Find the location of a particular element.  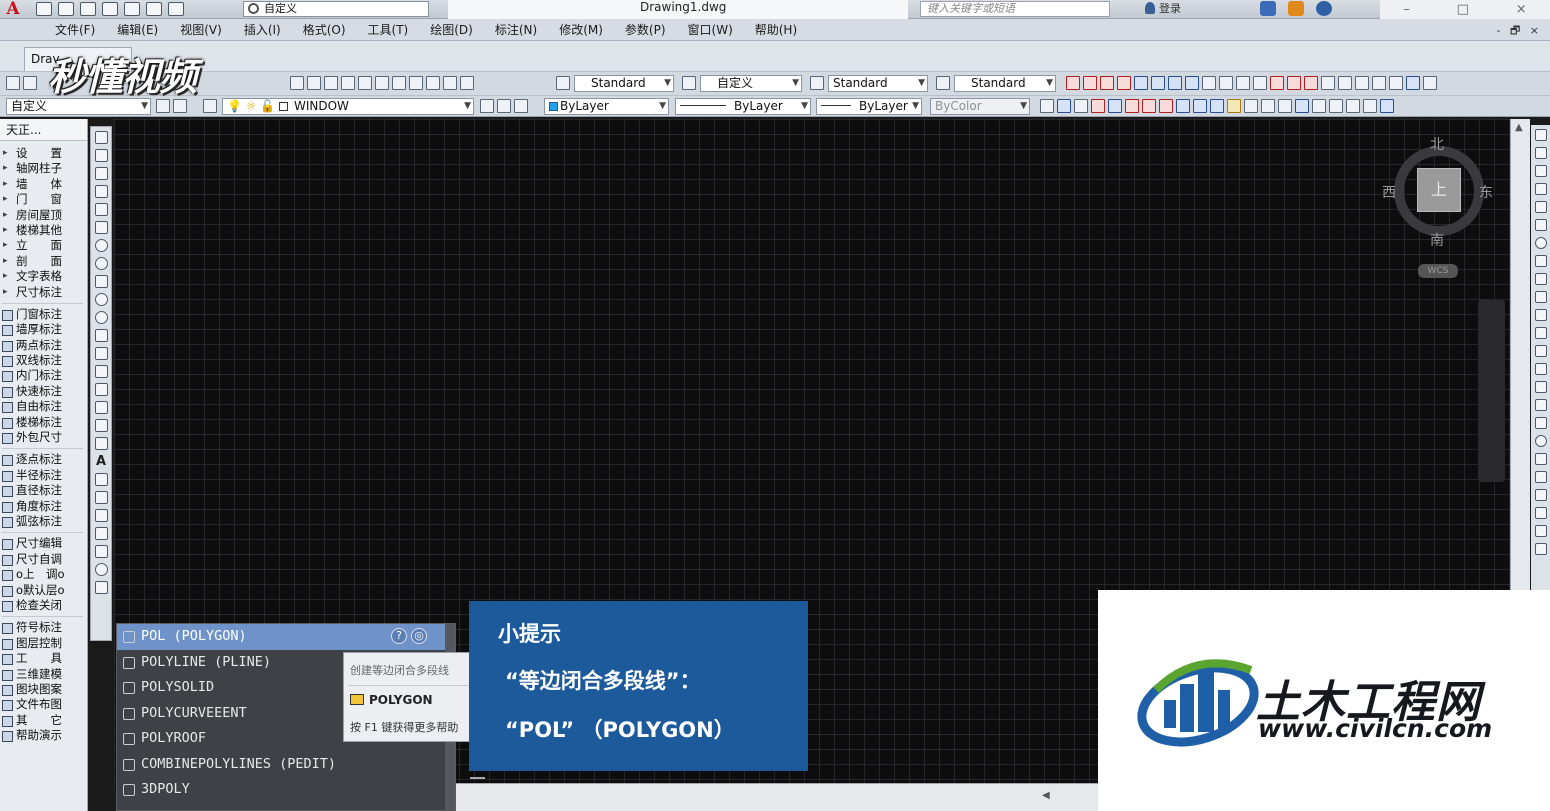

rotate-icon is located at coordinates (1540, 243).